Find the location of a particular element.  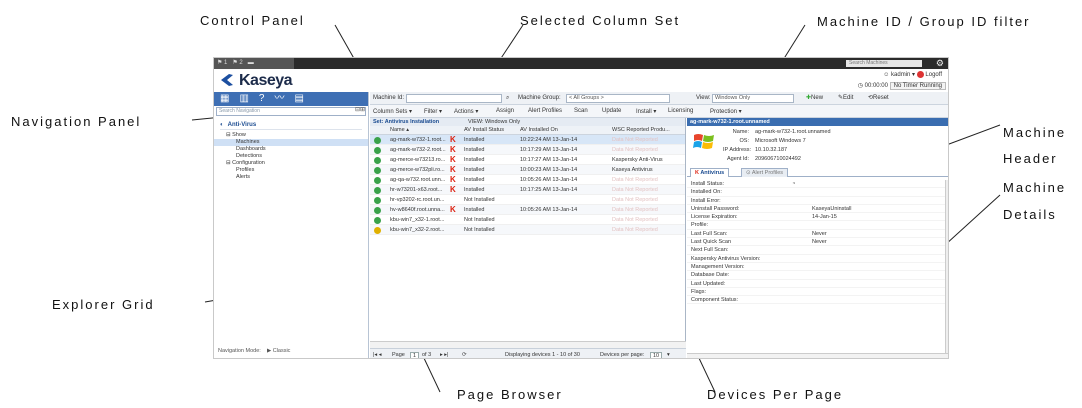

play-icon: ▶ is located at coordinates (269, 351).